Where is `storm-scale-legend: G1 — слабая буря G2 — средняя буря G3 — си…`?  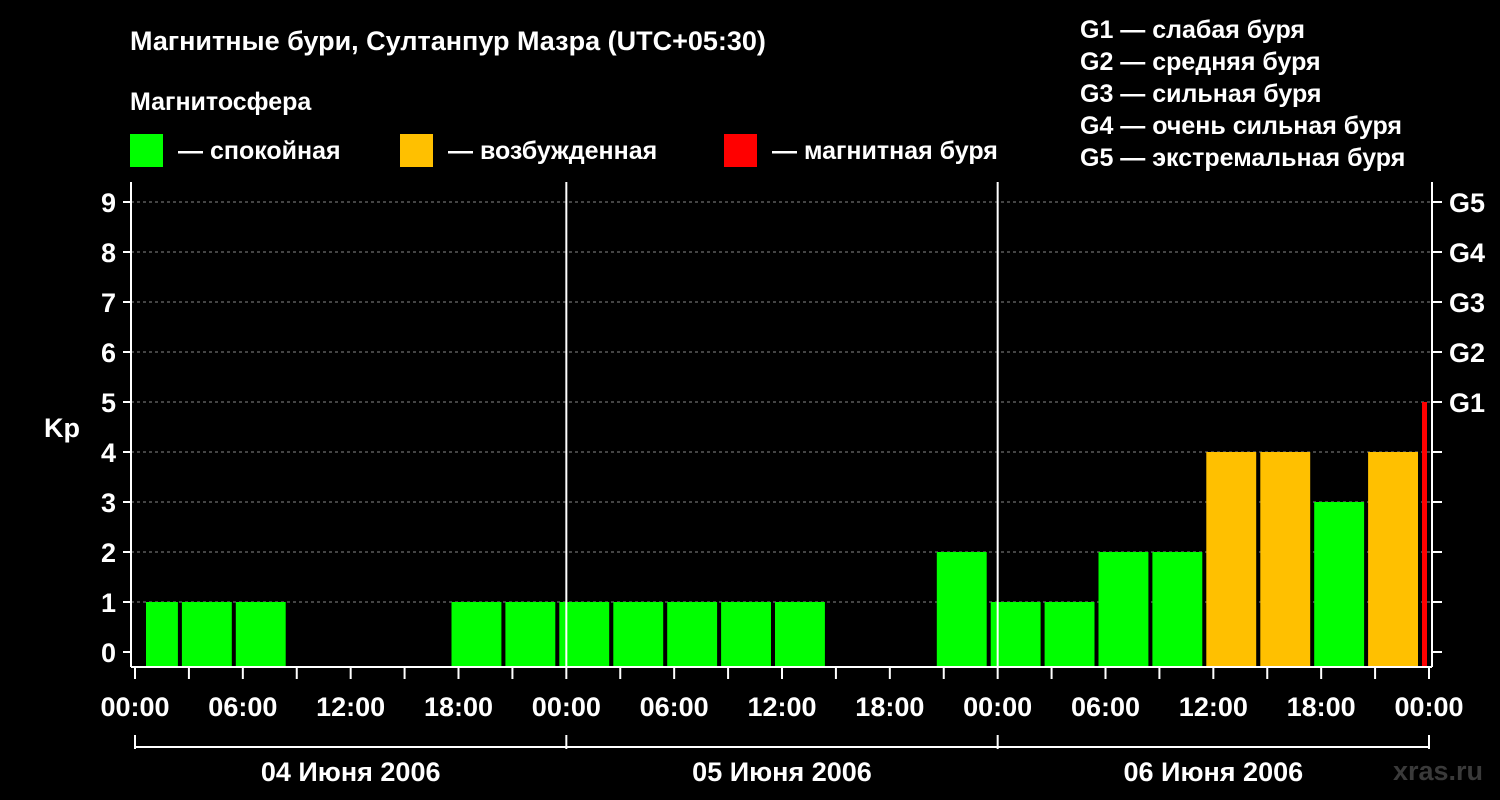 storm-scale-legend: G1 — слабая буря G2 — средняя буря G3 — си… is located at coordinates (1242, 94).